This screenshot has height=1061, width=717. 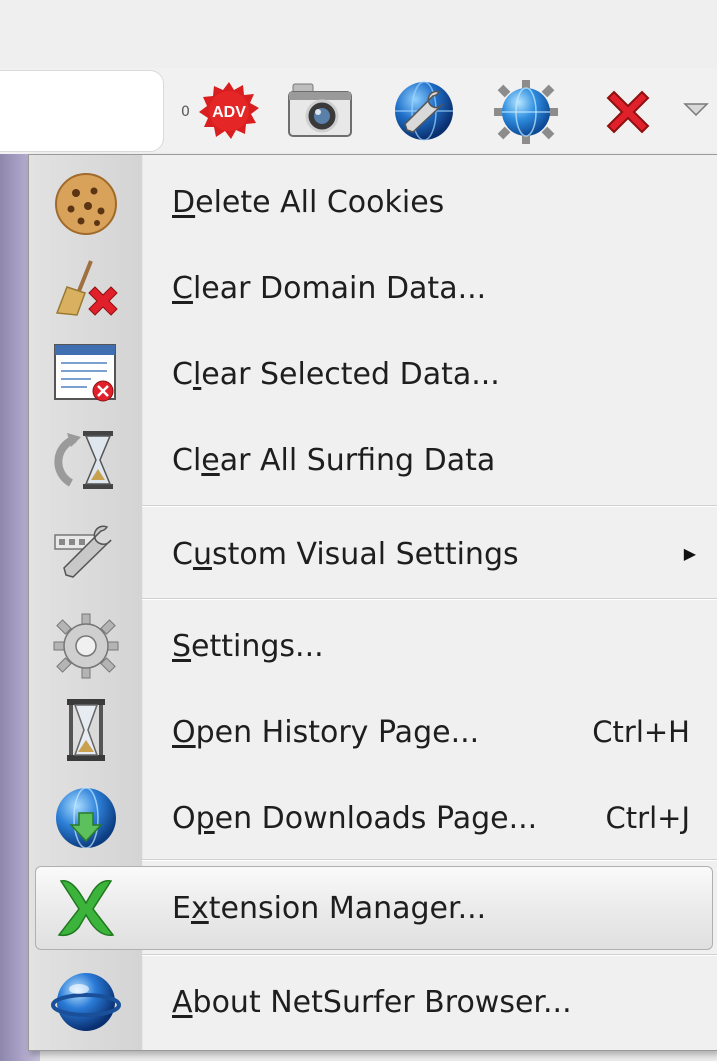 I want to click on wrench-toolbar-icon, so click(x=83, y=551).